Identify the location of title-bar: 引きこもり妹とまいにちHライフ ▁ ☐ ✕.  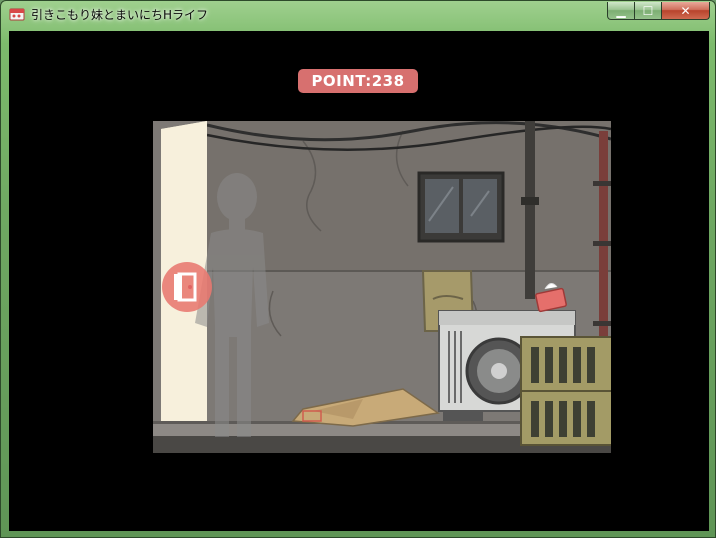
(358, 14).